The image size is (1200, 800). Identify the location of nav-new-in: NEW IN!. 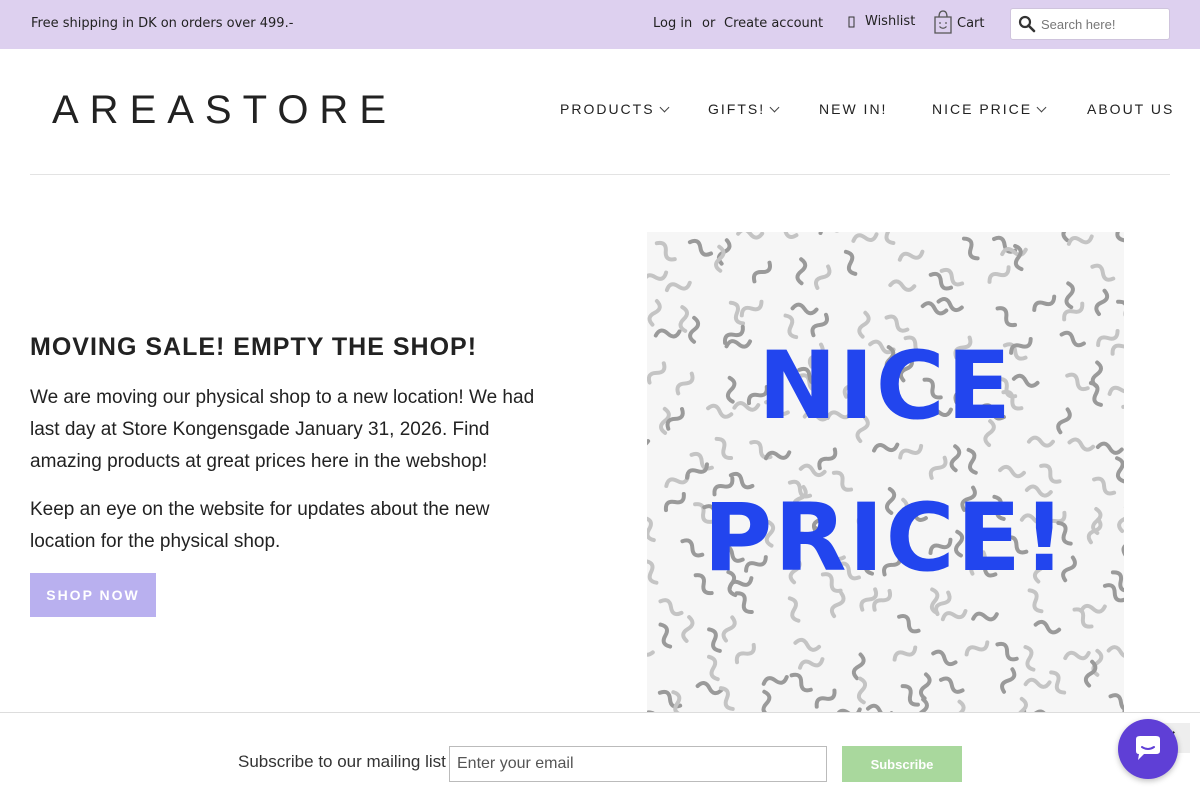
(853, 109).